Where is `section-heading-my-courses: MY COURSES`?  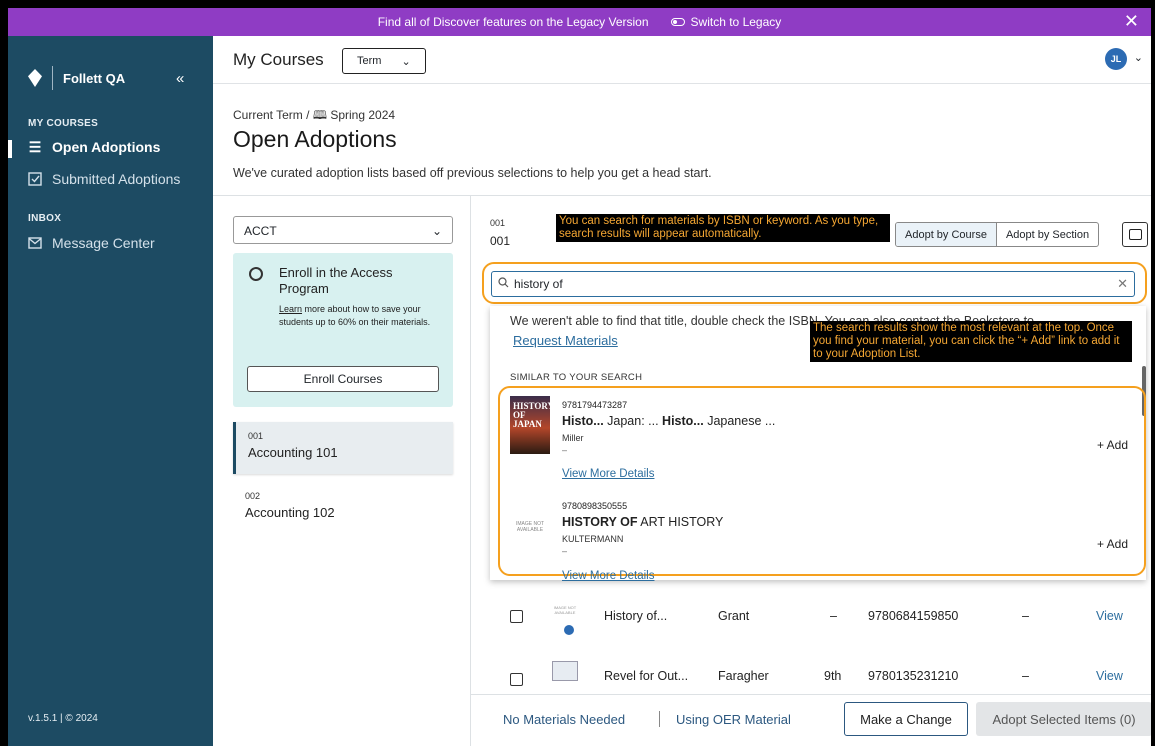 section-heading-my-courses: MY COURSES is located at coordinates (63, 123).